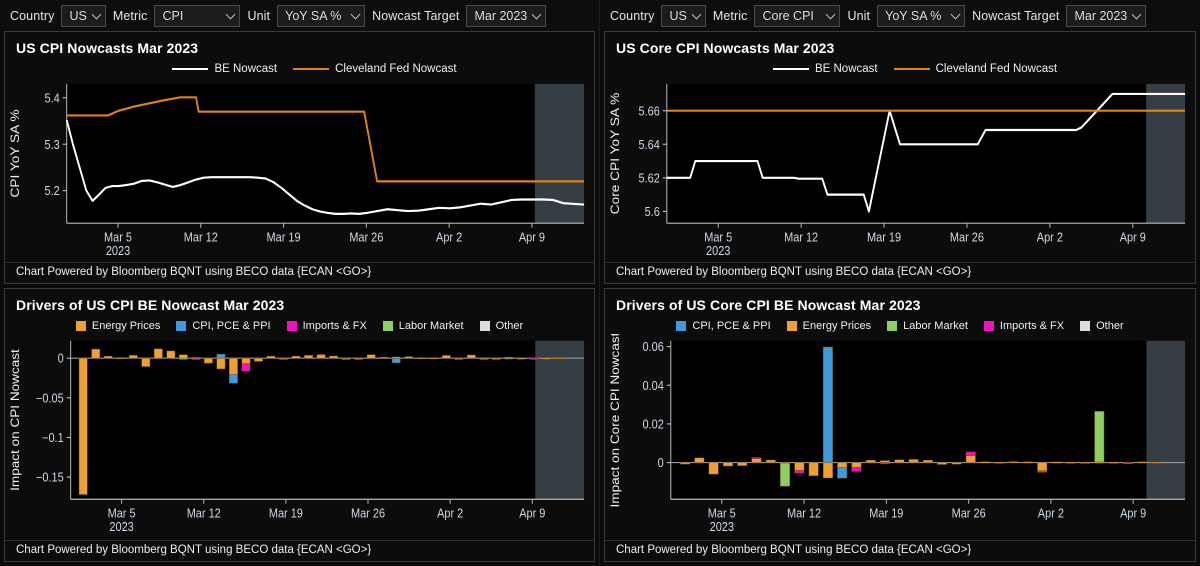 This screenshot has width=1200, height=566. What do you see at coordinates (846, 69) in the screenshot?
I see `legend-label-be-nowcast: BE Nowcast` at bounding box center [846, 69].